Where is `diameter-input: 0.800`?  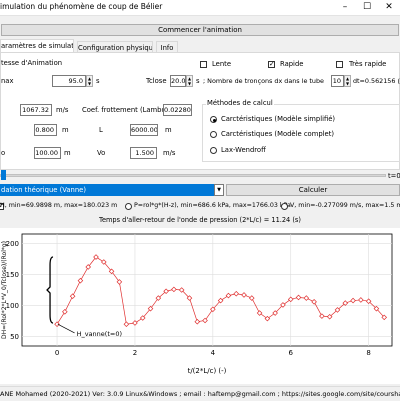
diameter-input: 0.800 is located at coordinates (45, 130).